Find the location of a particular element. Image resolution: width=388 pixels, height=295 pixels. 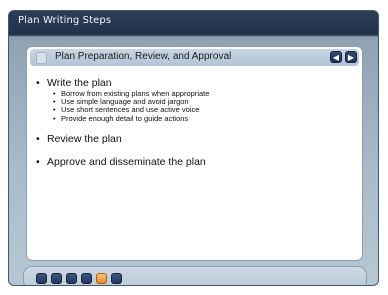

exit-button is located at coordinates (116, 278).